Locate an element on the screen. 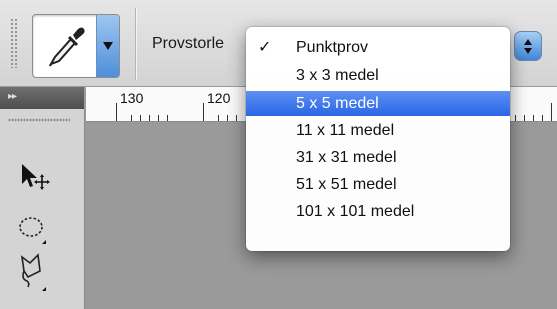 The image size is (557, 309). chevron-down-icon is located at coordinates (108, 46).